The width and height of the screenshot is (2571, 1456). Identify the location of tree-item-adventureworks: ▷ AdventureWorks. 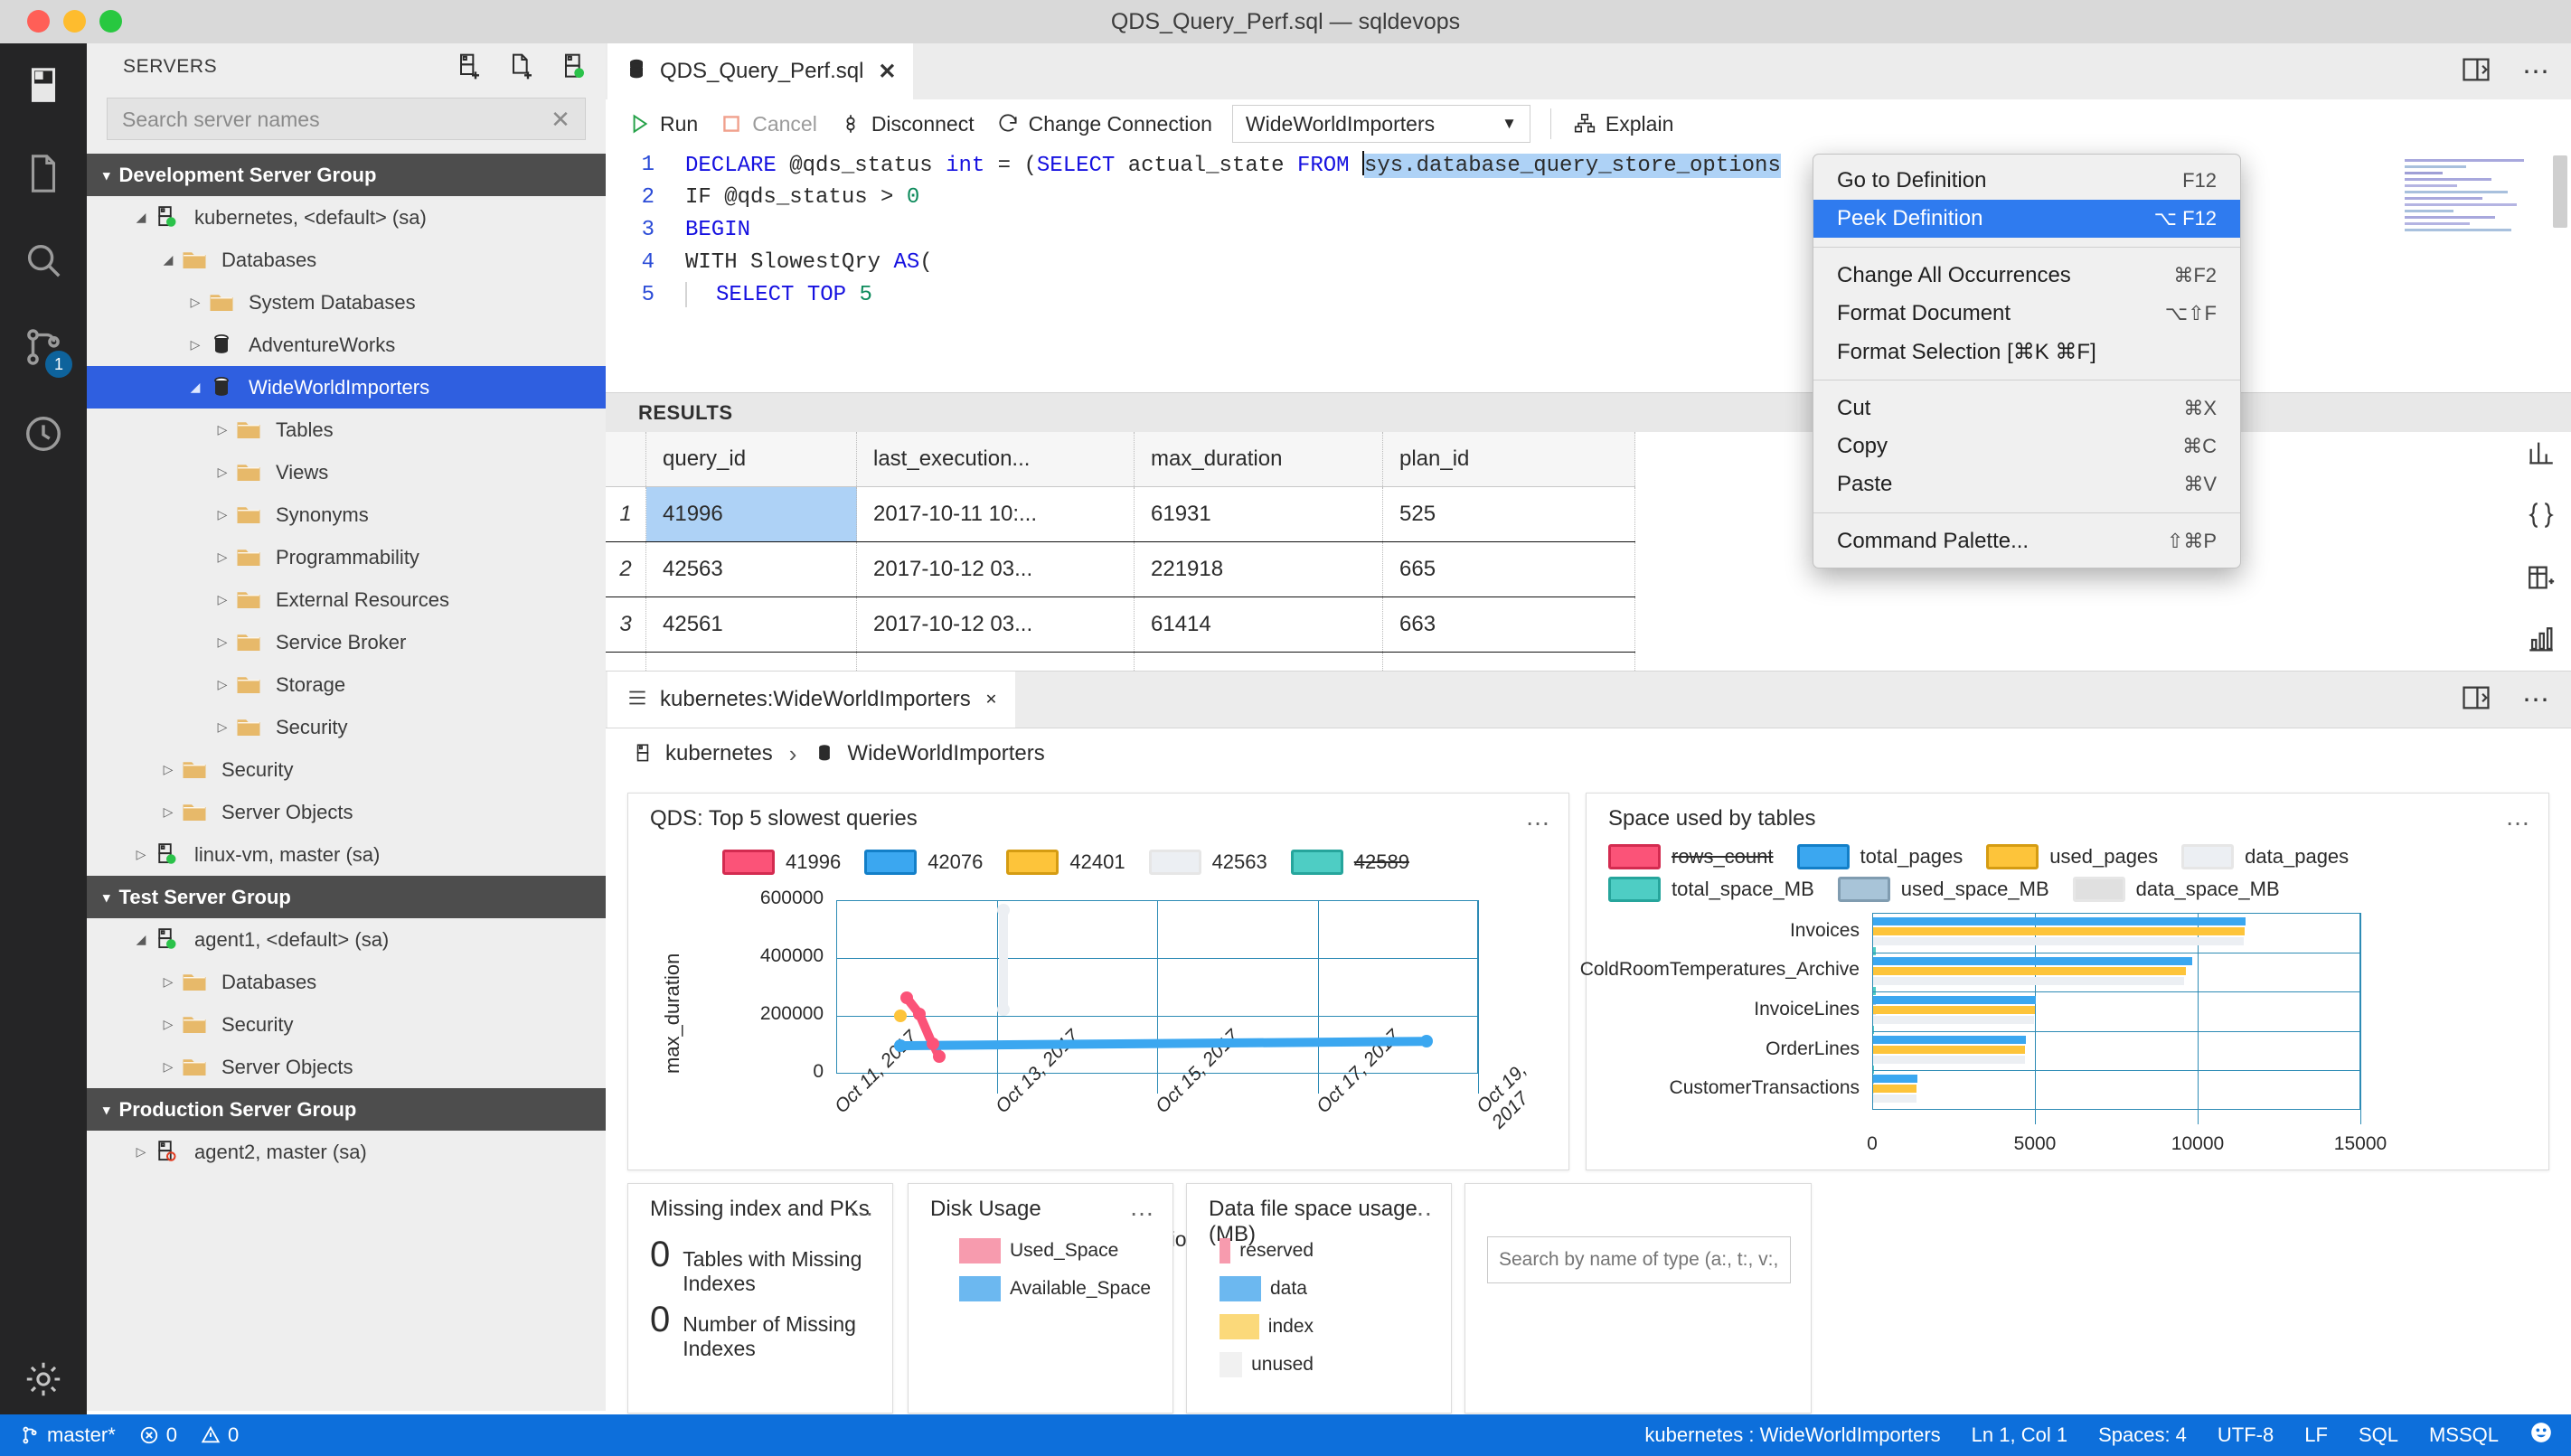
(346, 345).